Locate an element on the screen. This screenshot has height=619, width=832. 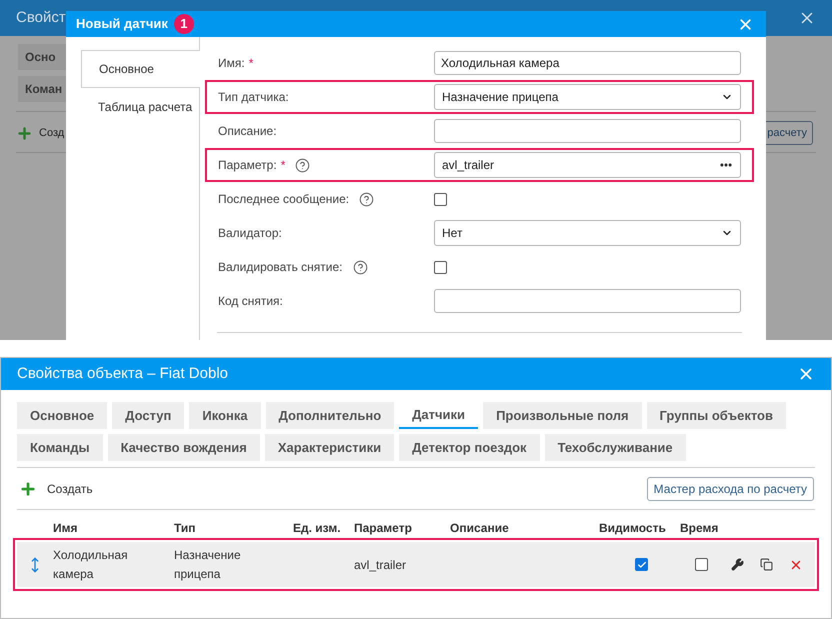
input-field: avl_trailer is located at coordinates (587, 165).